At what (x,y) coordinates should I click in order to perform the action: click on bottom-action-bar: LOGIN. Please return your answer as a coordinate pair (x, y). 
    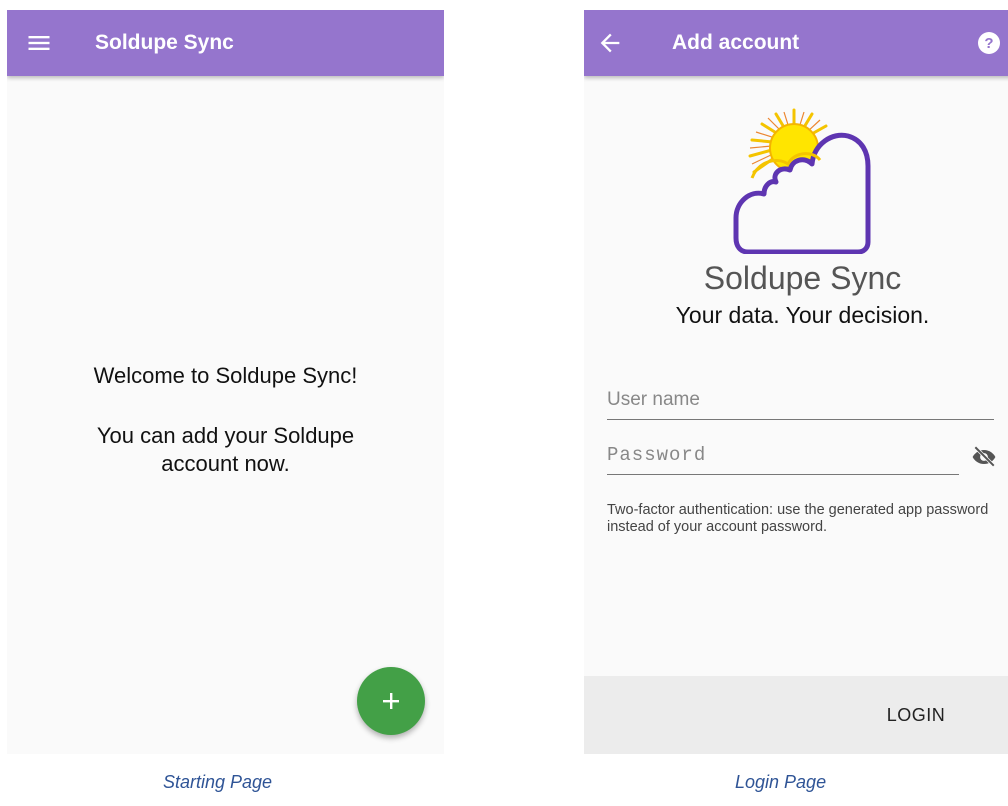
    Looking at the image, I should click on (796, 715).